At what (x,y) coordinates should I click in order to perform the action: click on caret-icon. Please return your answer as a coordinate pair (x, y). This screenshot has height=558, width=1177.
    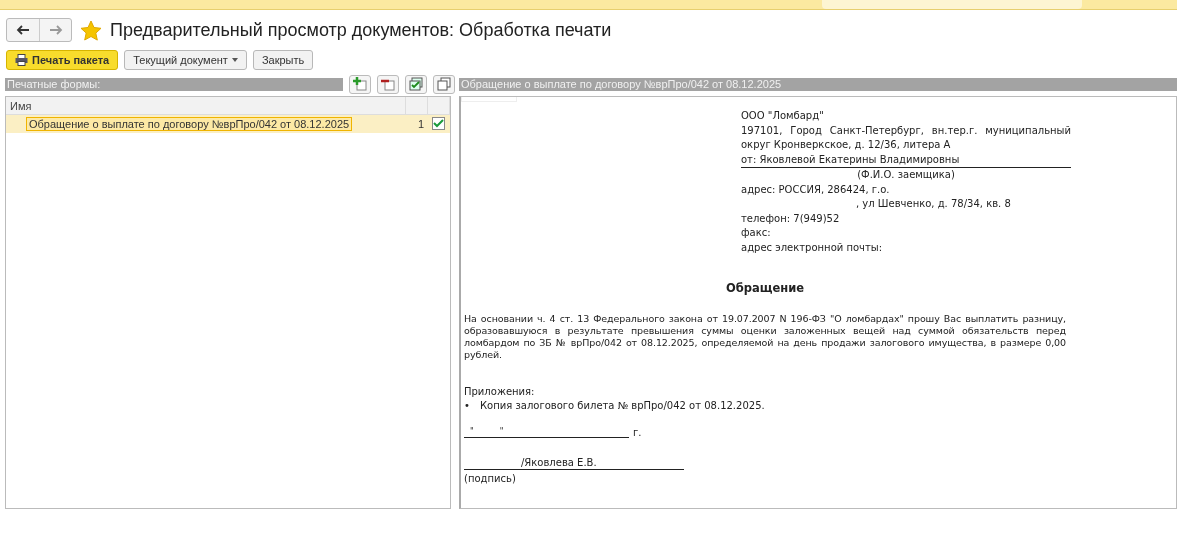
    Looking at the image, I should click on (234, 60).